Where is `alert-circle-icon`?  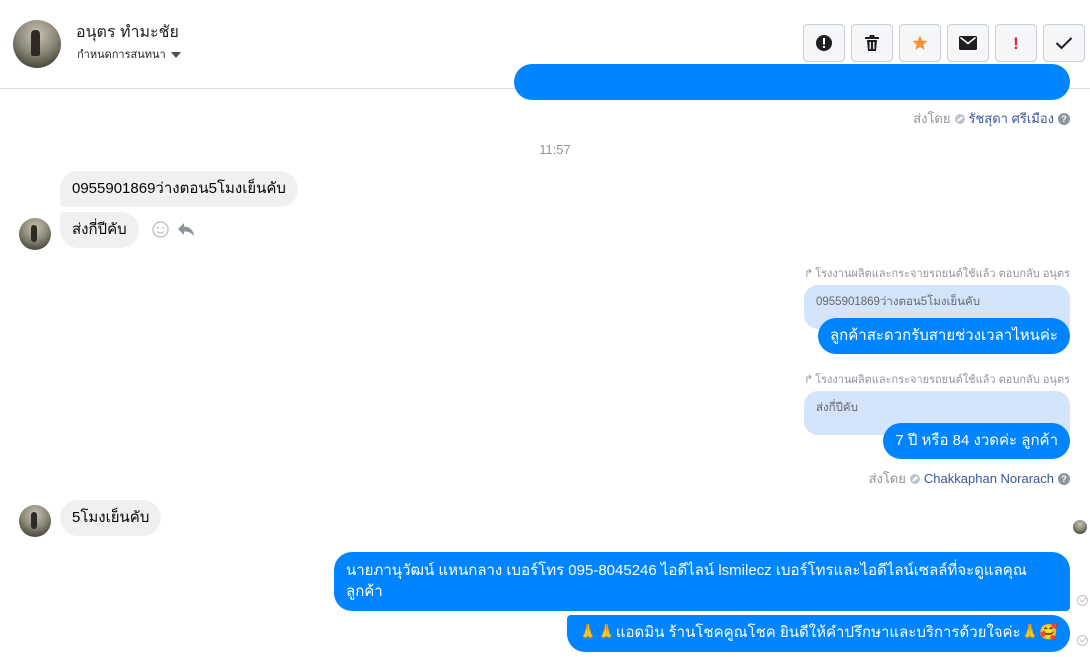 alert-circle-icon is located at coordinates (824, 43).